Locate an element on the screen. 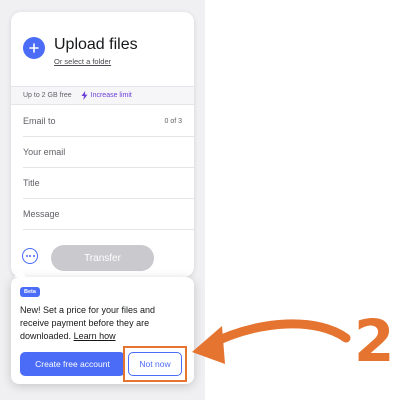 The image size is (400, 400). step-number-annotation: 2 is located at coordinates (374, 341).